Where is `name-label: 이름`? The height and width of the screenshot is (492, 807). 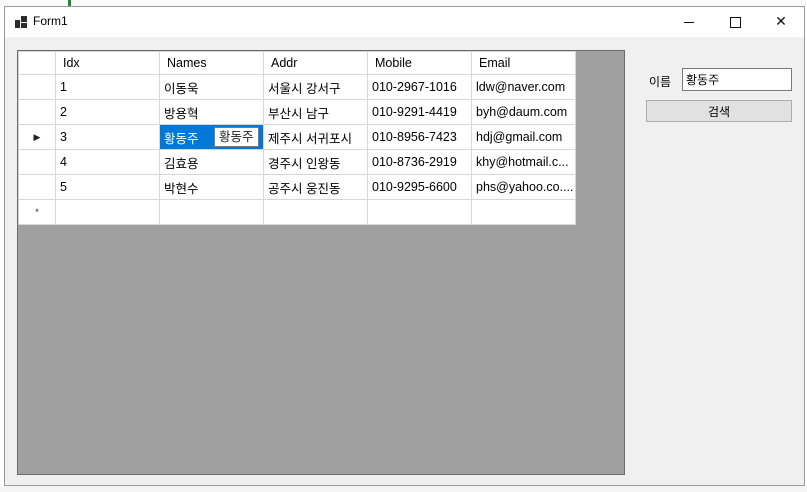
name-label: 이름 is located at coordinates (660, 82).